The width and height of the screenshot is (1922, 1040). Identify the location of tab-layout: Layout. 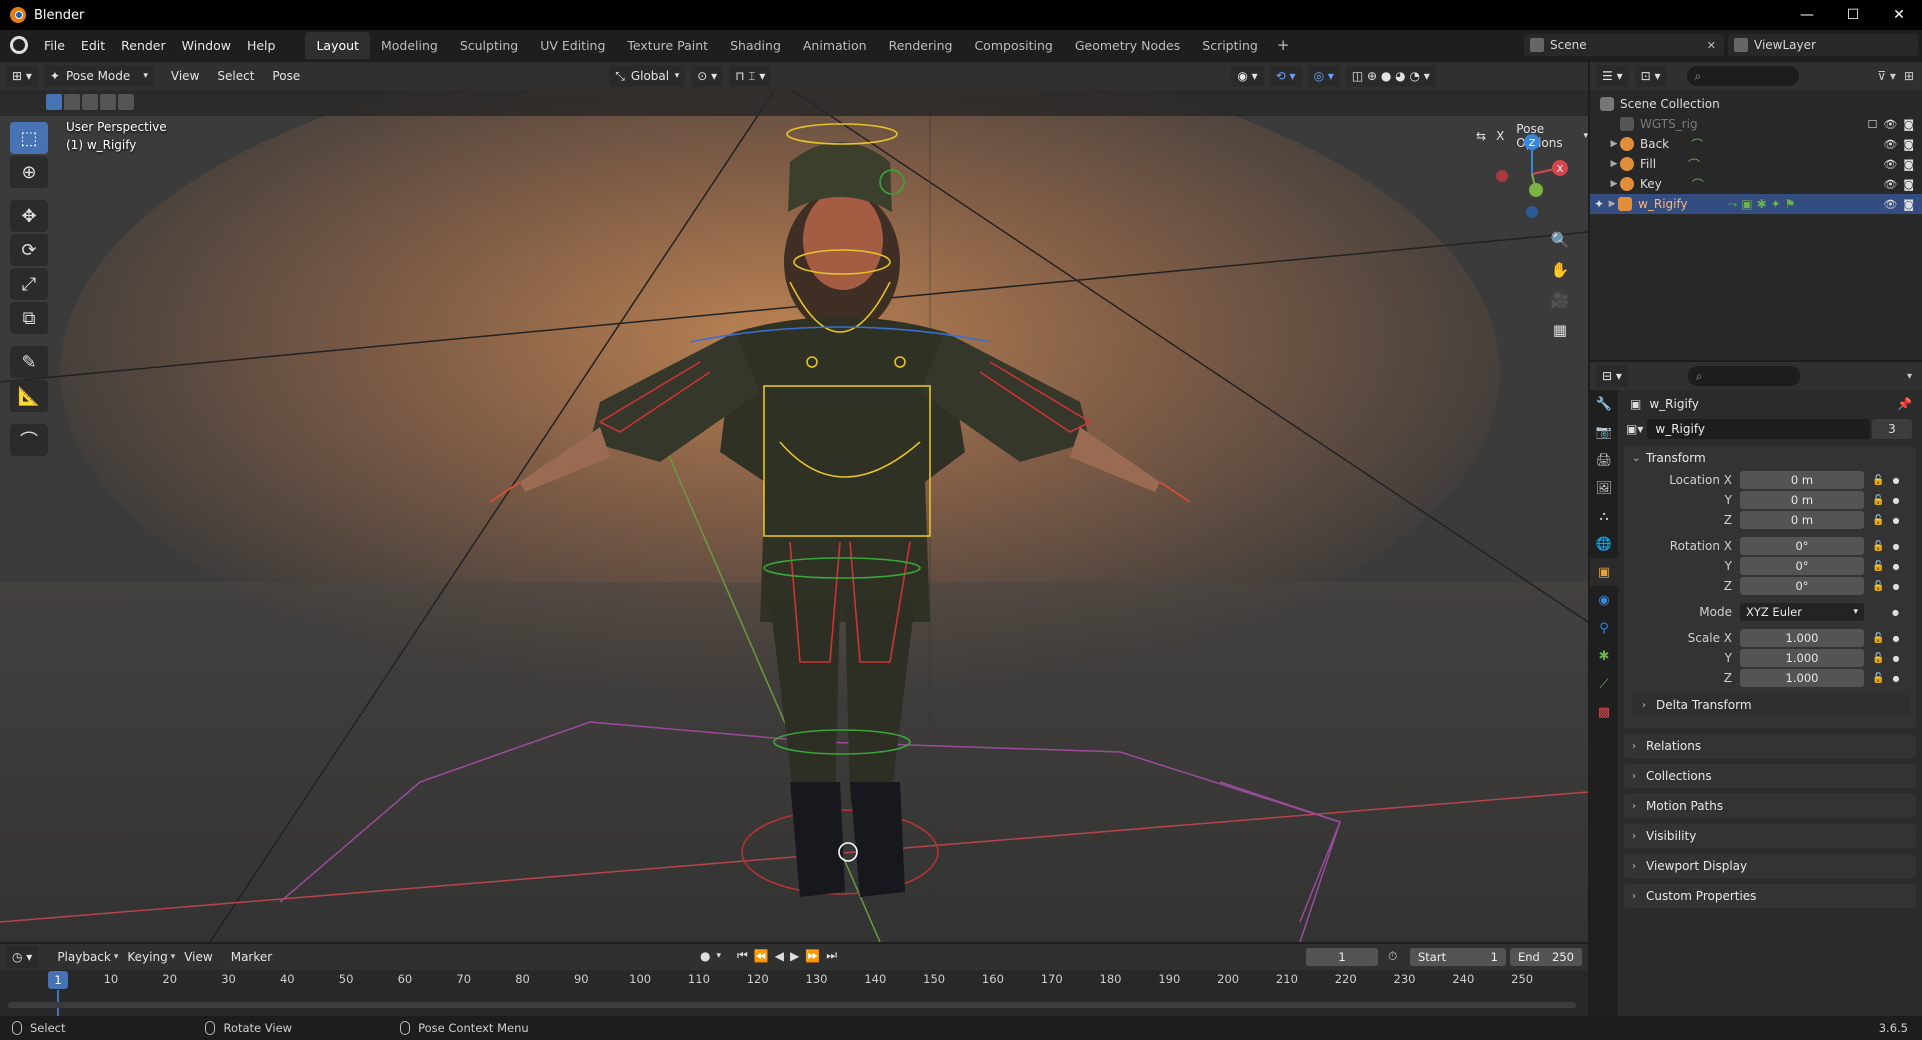
(337, 45).